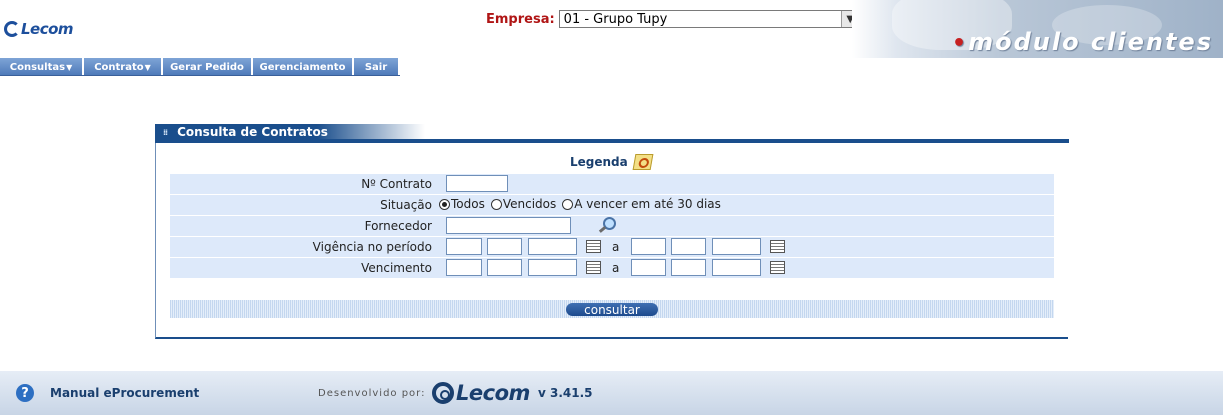  Describe the element at coordinates (508, 225) in the screenshot. I see `fornecedor-input` at that location.